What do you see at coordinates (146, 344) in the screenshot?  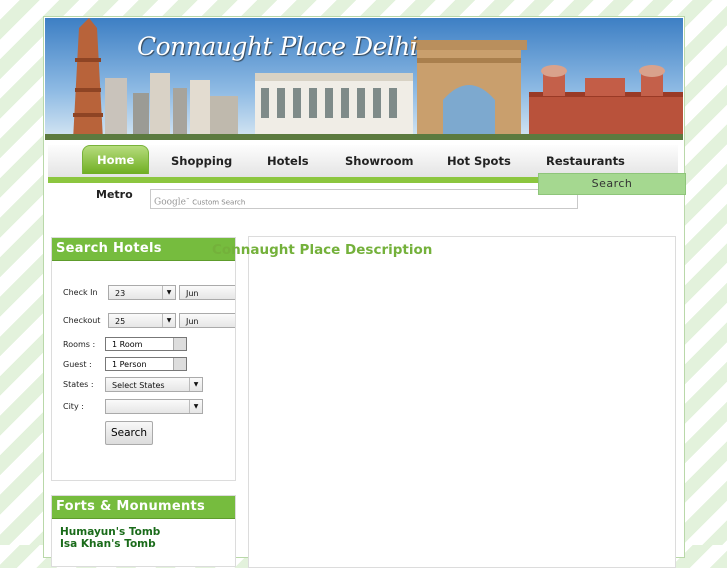 I see `rooms-select: 1 Room` at bounding box center [146, 344].